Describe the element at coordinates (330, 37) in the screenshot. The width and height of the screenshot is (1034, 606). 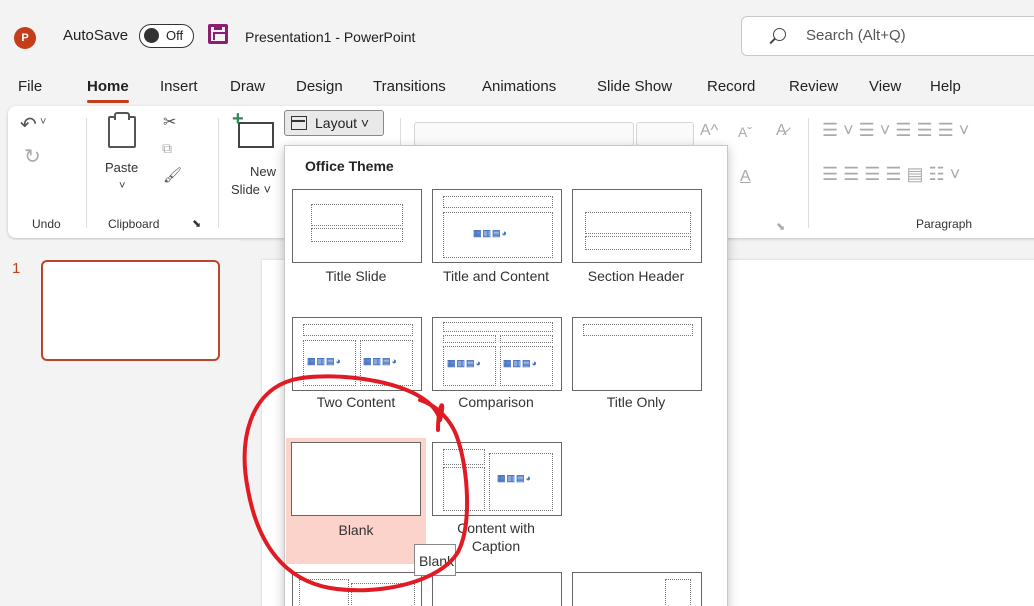
I see `document-title: Presentation1 - PowerPoint` at that location.